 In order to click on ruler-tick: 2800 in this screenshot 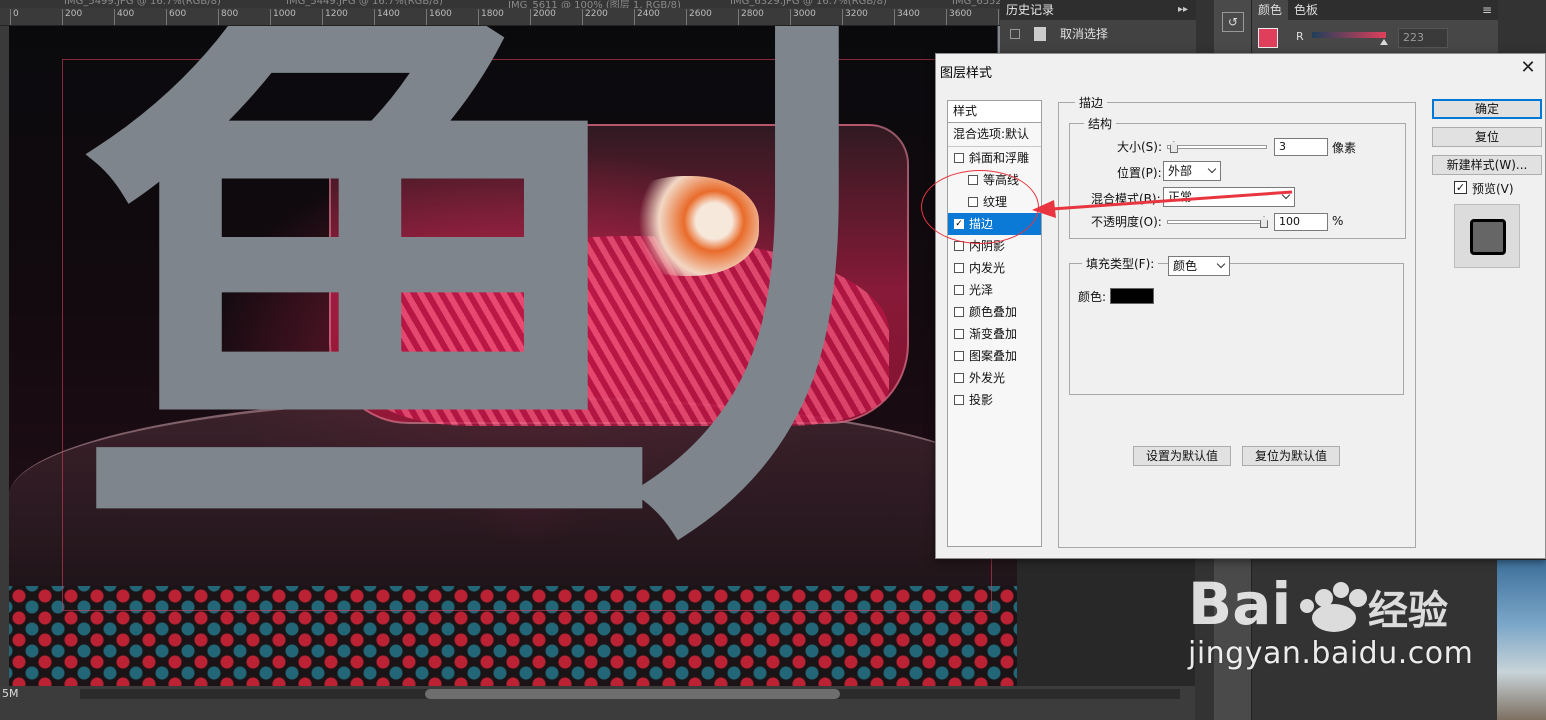, I will do `click(751, 17)`.